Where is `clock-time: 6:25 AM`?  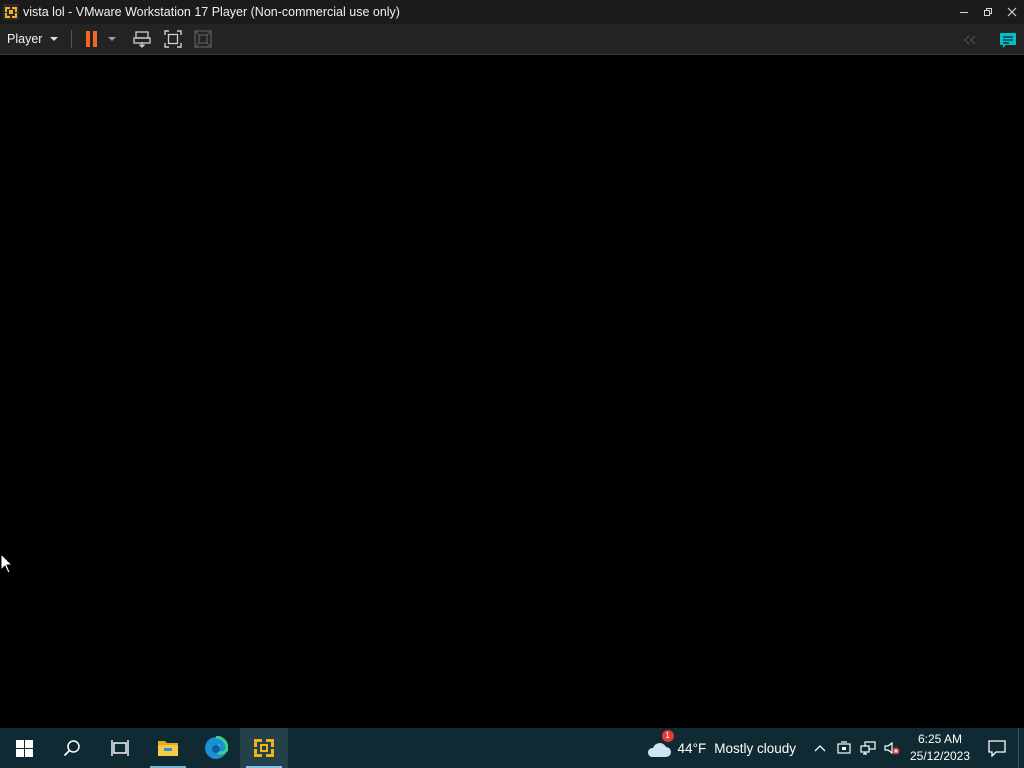
clock-time: 6:25 AM is located at coordinates (940, 739).